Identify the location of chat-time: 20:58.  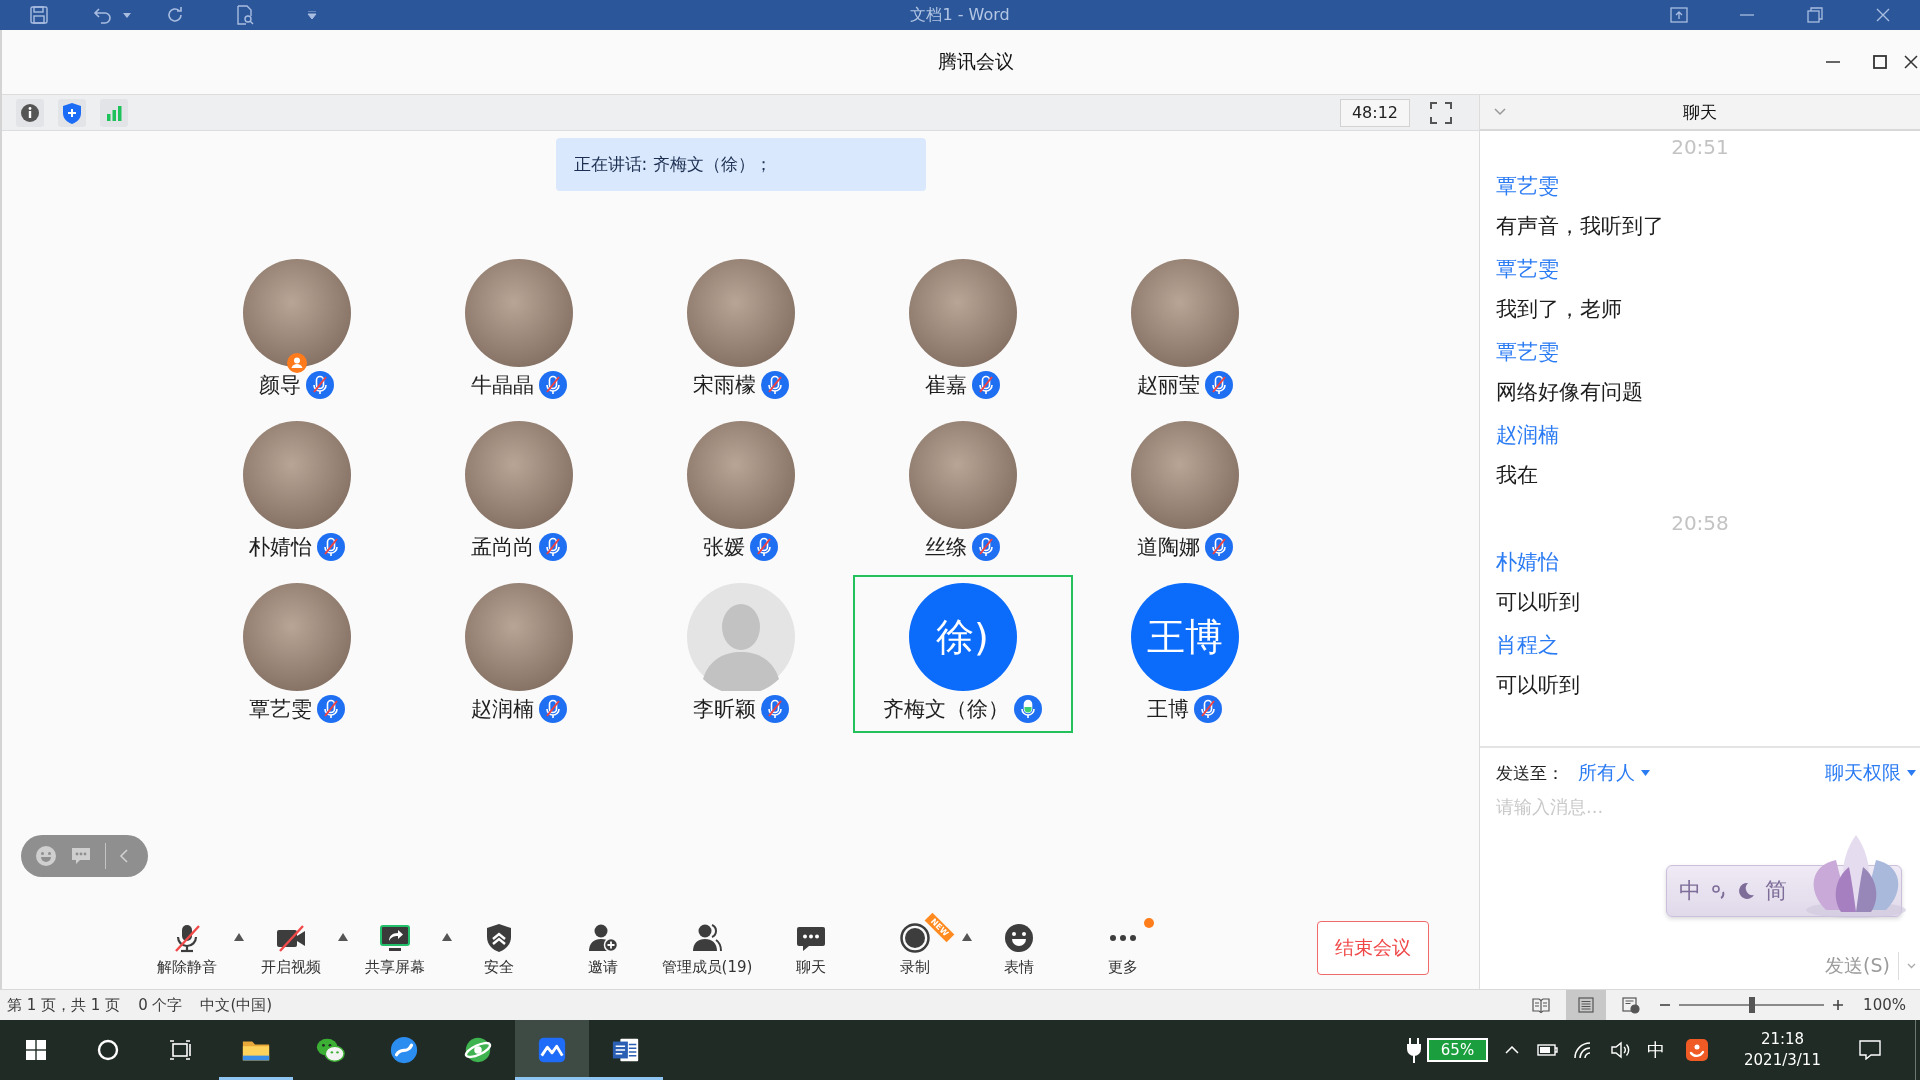
(1700, 523).